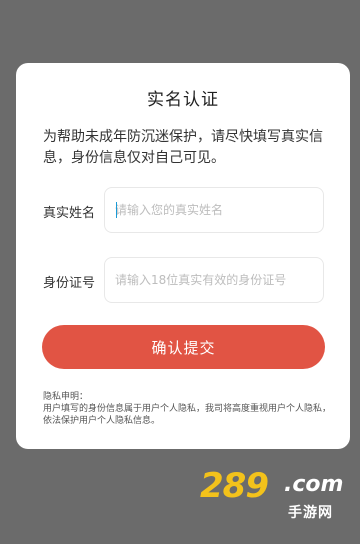 This screenshot has width=360, height=544. Describe the element at coordinates (234, 486) in the screenshot. I see `watermark-number: 289` at that location.